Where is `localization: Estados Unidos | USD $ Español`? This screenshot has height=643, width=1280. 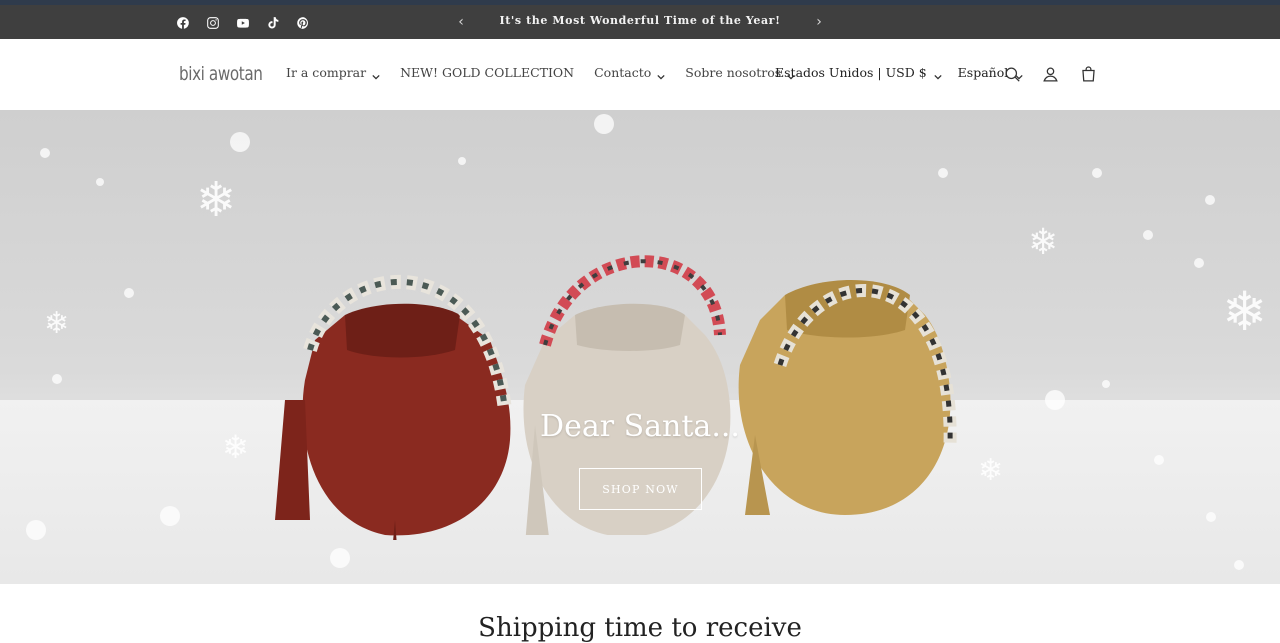 localization: Estados Unidos | USD $ Español is located at coordinates (899, 72).